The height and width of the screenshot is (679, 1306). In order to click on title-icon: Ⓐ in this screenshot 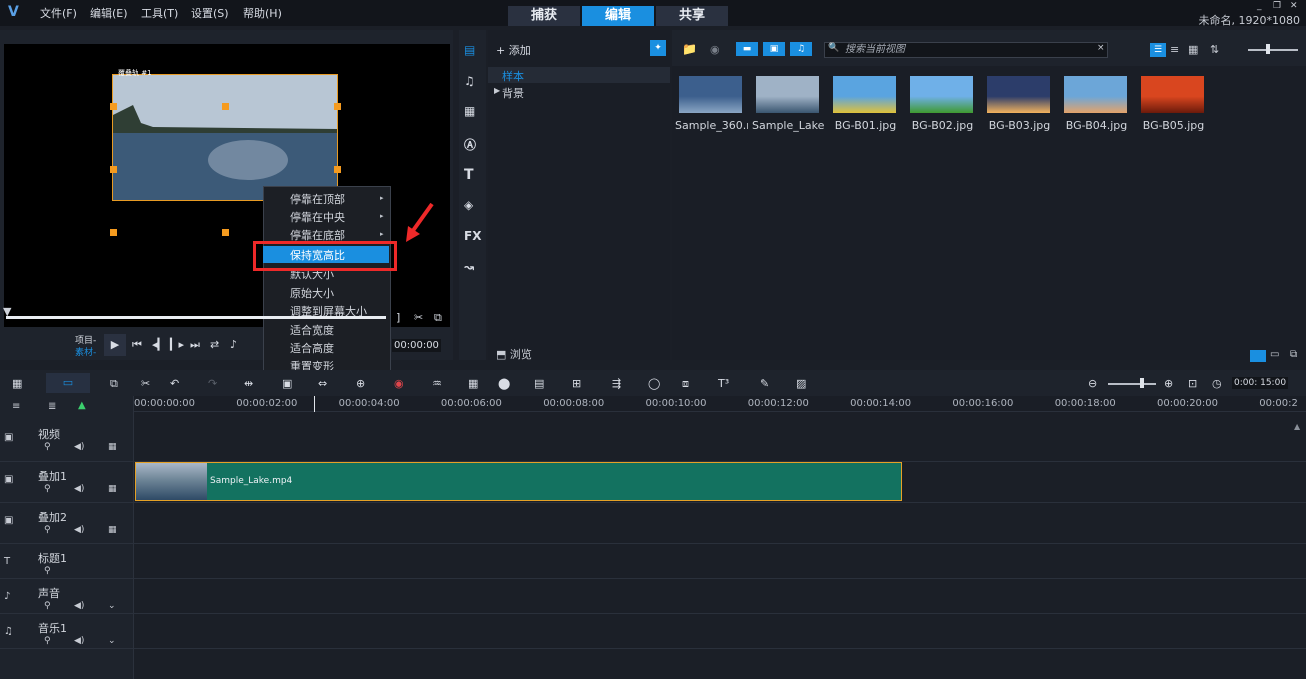, I will do `click(470, 144)`.